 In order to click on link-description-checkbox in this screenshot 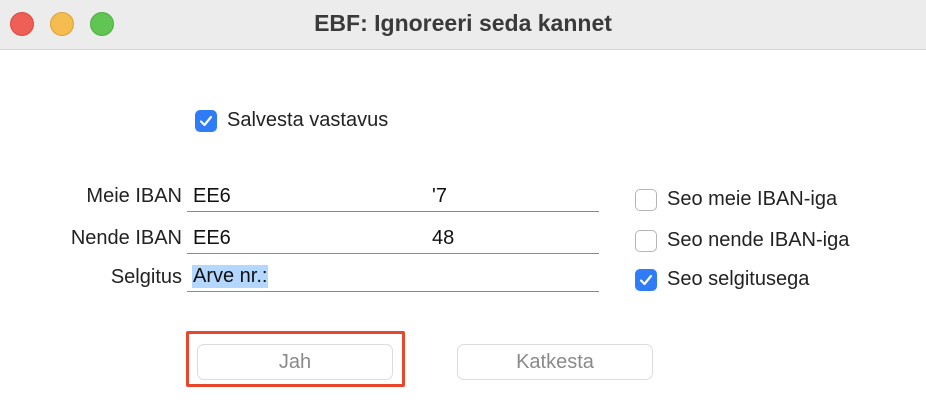, I will do `click(646, 280)`.